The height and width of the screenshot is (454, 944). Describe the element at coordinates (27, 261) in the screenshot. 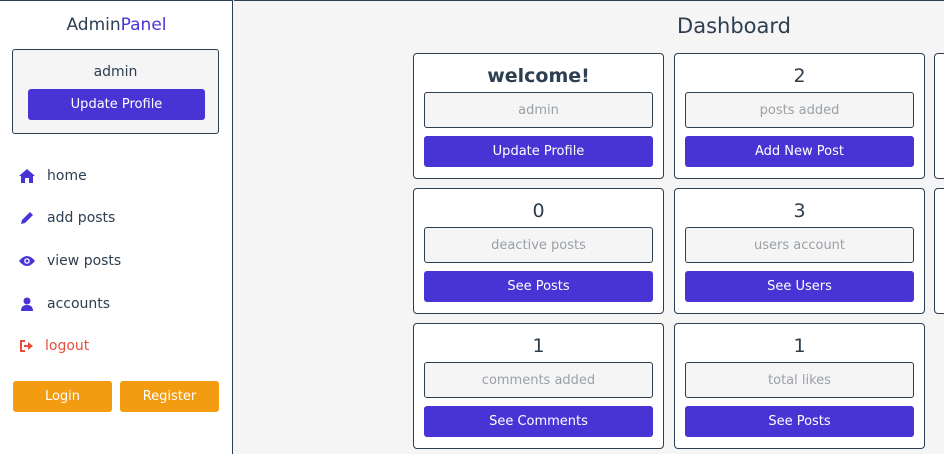

I see `eye-icon` at that location.